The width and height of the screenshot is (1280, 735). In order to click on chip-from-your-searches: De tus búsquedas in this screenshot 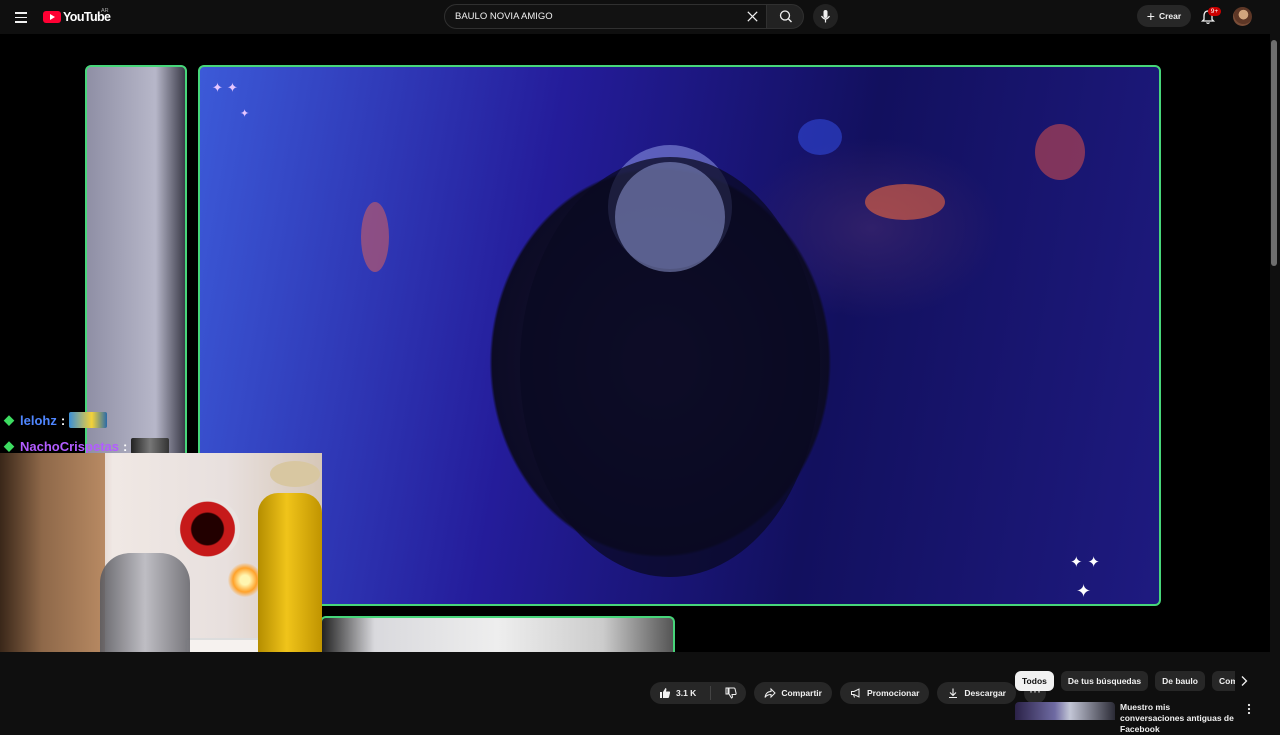, I will do `click(1104, 681)`.